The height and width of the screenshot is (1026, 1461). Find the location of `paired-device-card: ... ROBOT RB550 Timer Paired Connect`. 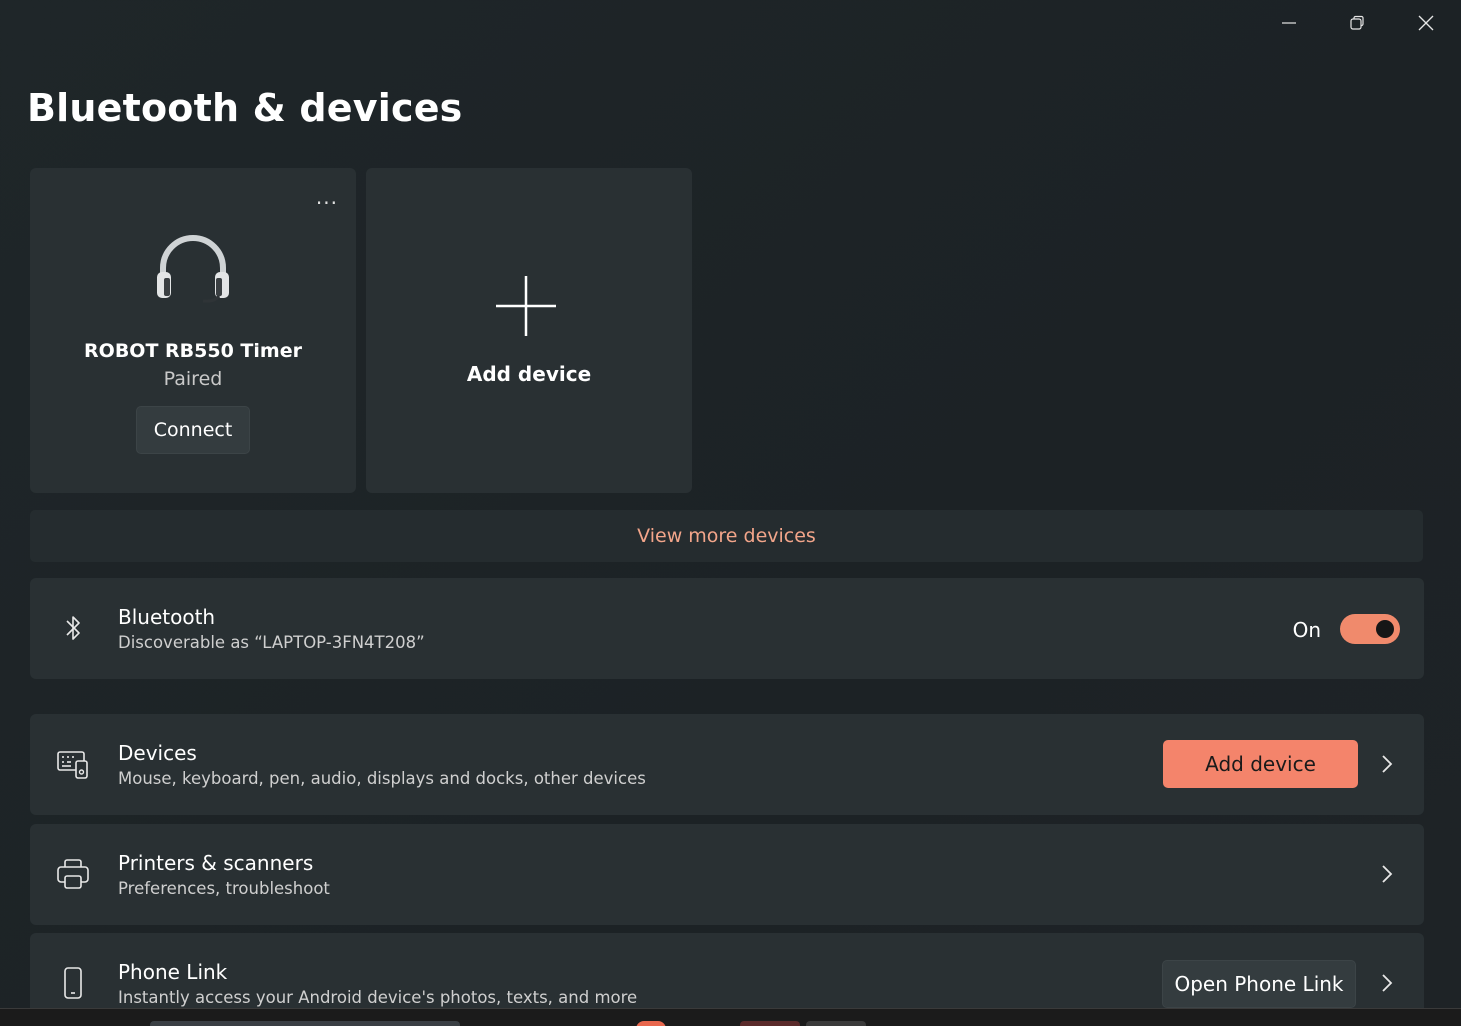

paired-device-card: ... ROBOT RB550 Timer Paired Connect is located at coordinates (193, 330).